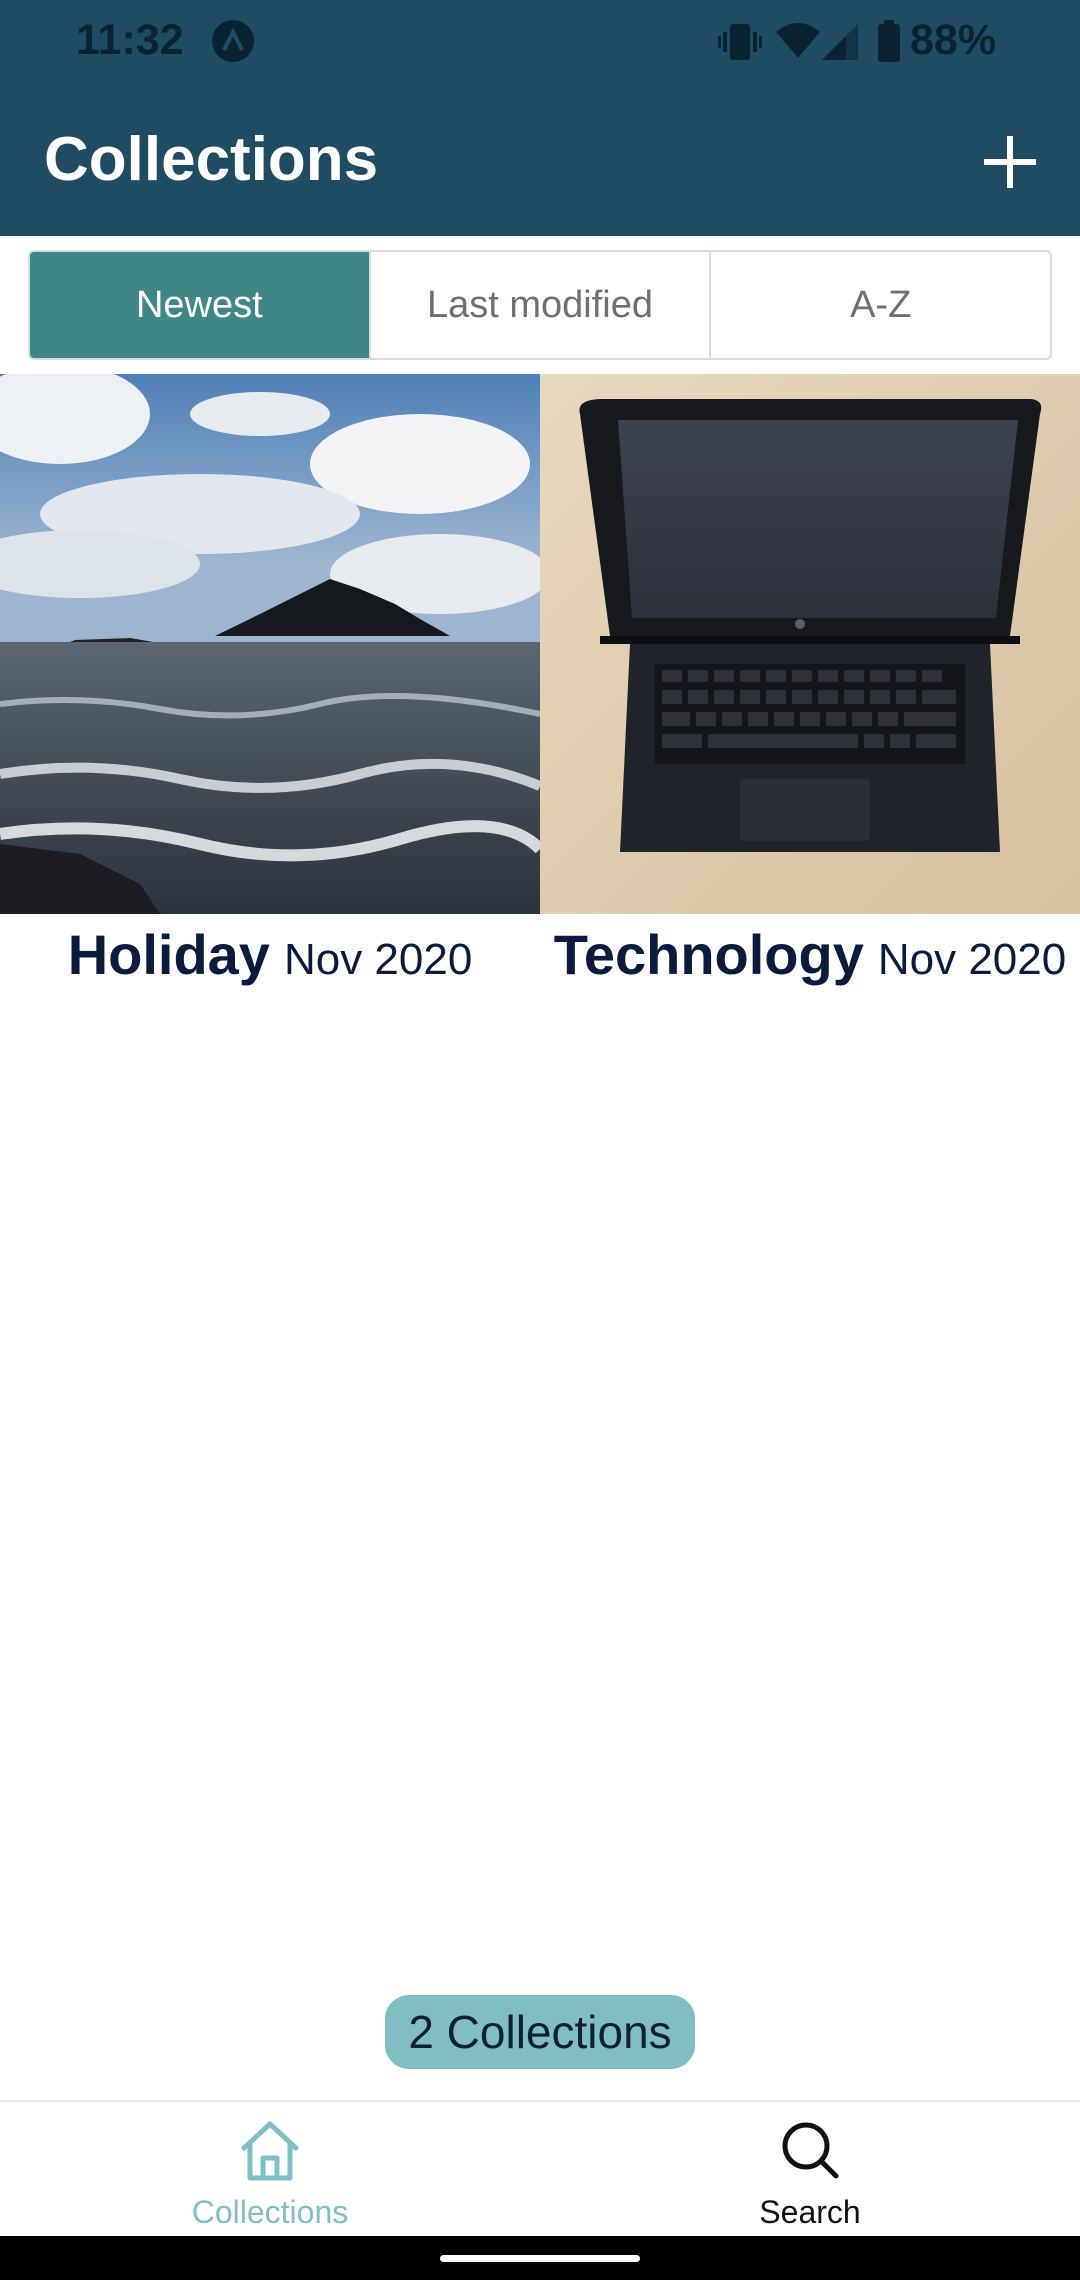 This screenshot has height=2280, width=1080. What do you see at coordinates (540, 2032) in the screenshot?
I see `collections-count-badge: 2 Collections` at bounding box center [540, 2032].